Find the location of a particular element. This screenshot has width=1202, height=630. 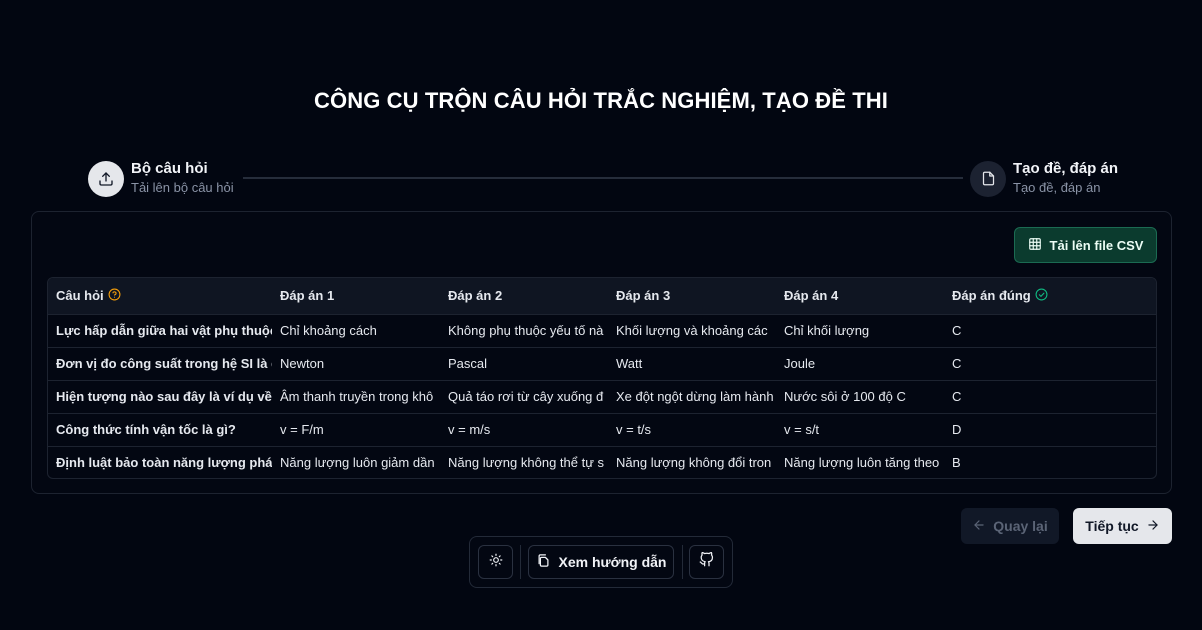

cell-answer-1: Âm thanh truyền trong khô is located at coordinates (357, 396).